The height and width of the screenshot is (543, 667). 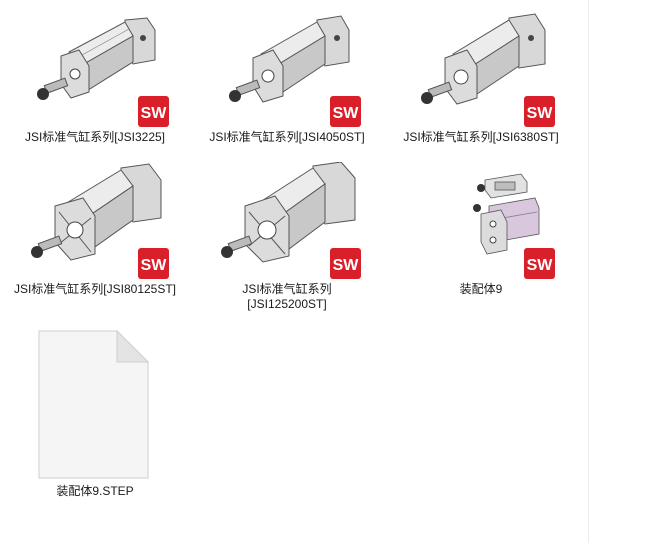 I want to click on file-item-jsi80125st: SW JSI标准气缸系列[JSI80125ST], so click(x=95, y=229).